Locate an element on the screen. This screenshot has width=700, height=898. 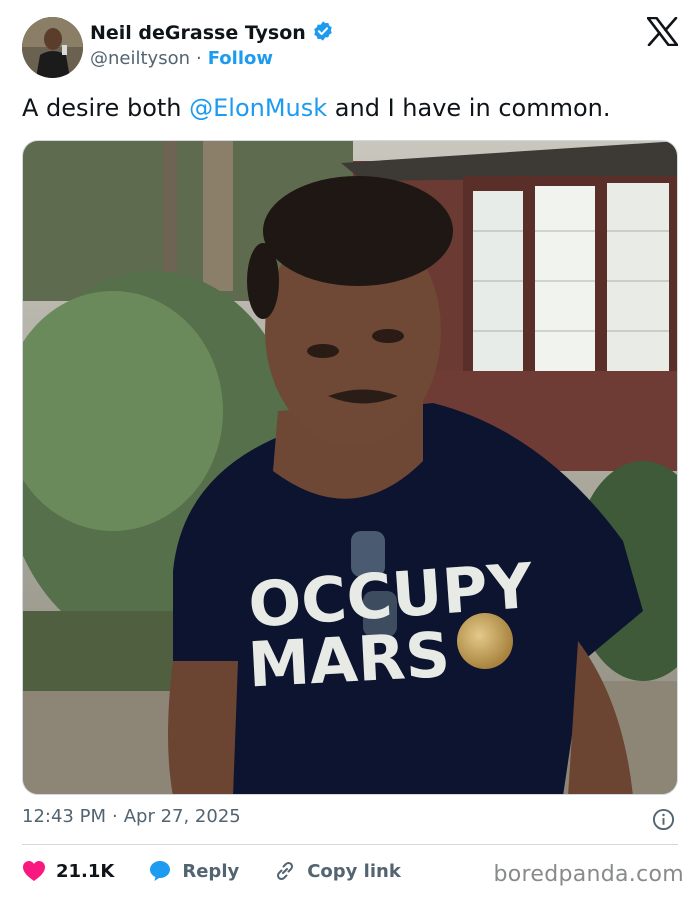
divider is located at coordinates (350, 844).